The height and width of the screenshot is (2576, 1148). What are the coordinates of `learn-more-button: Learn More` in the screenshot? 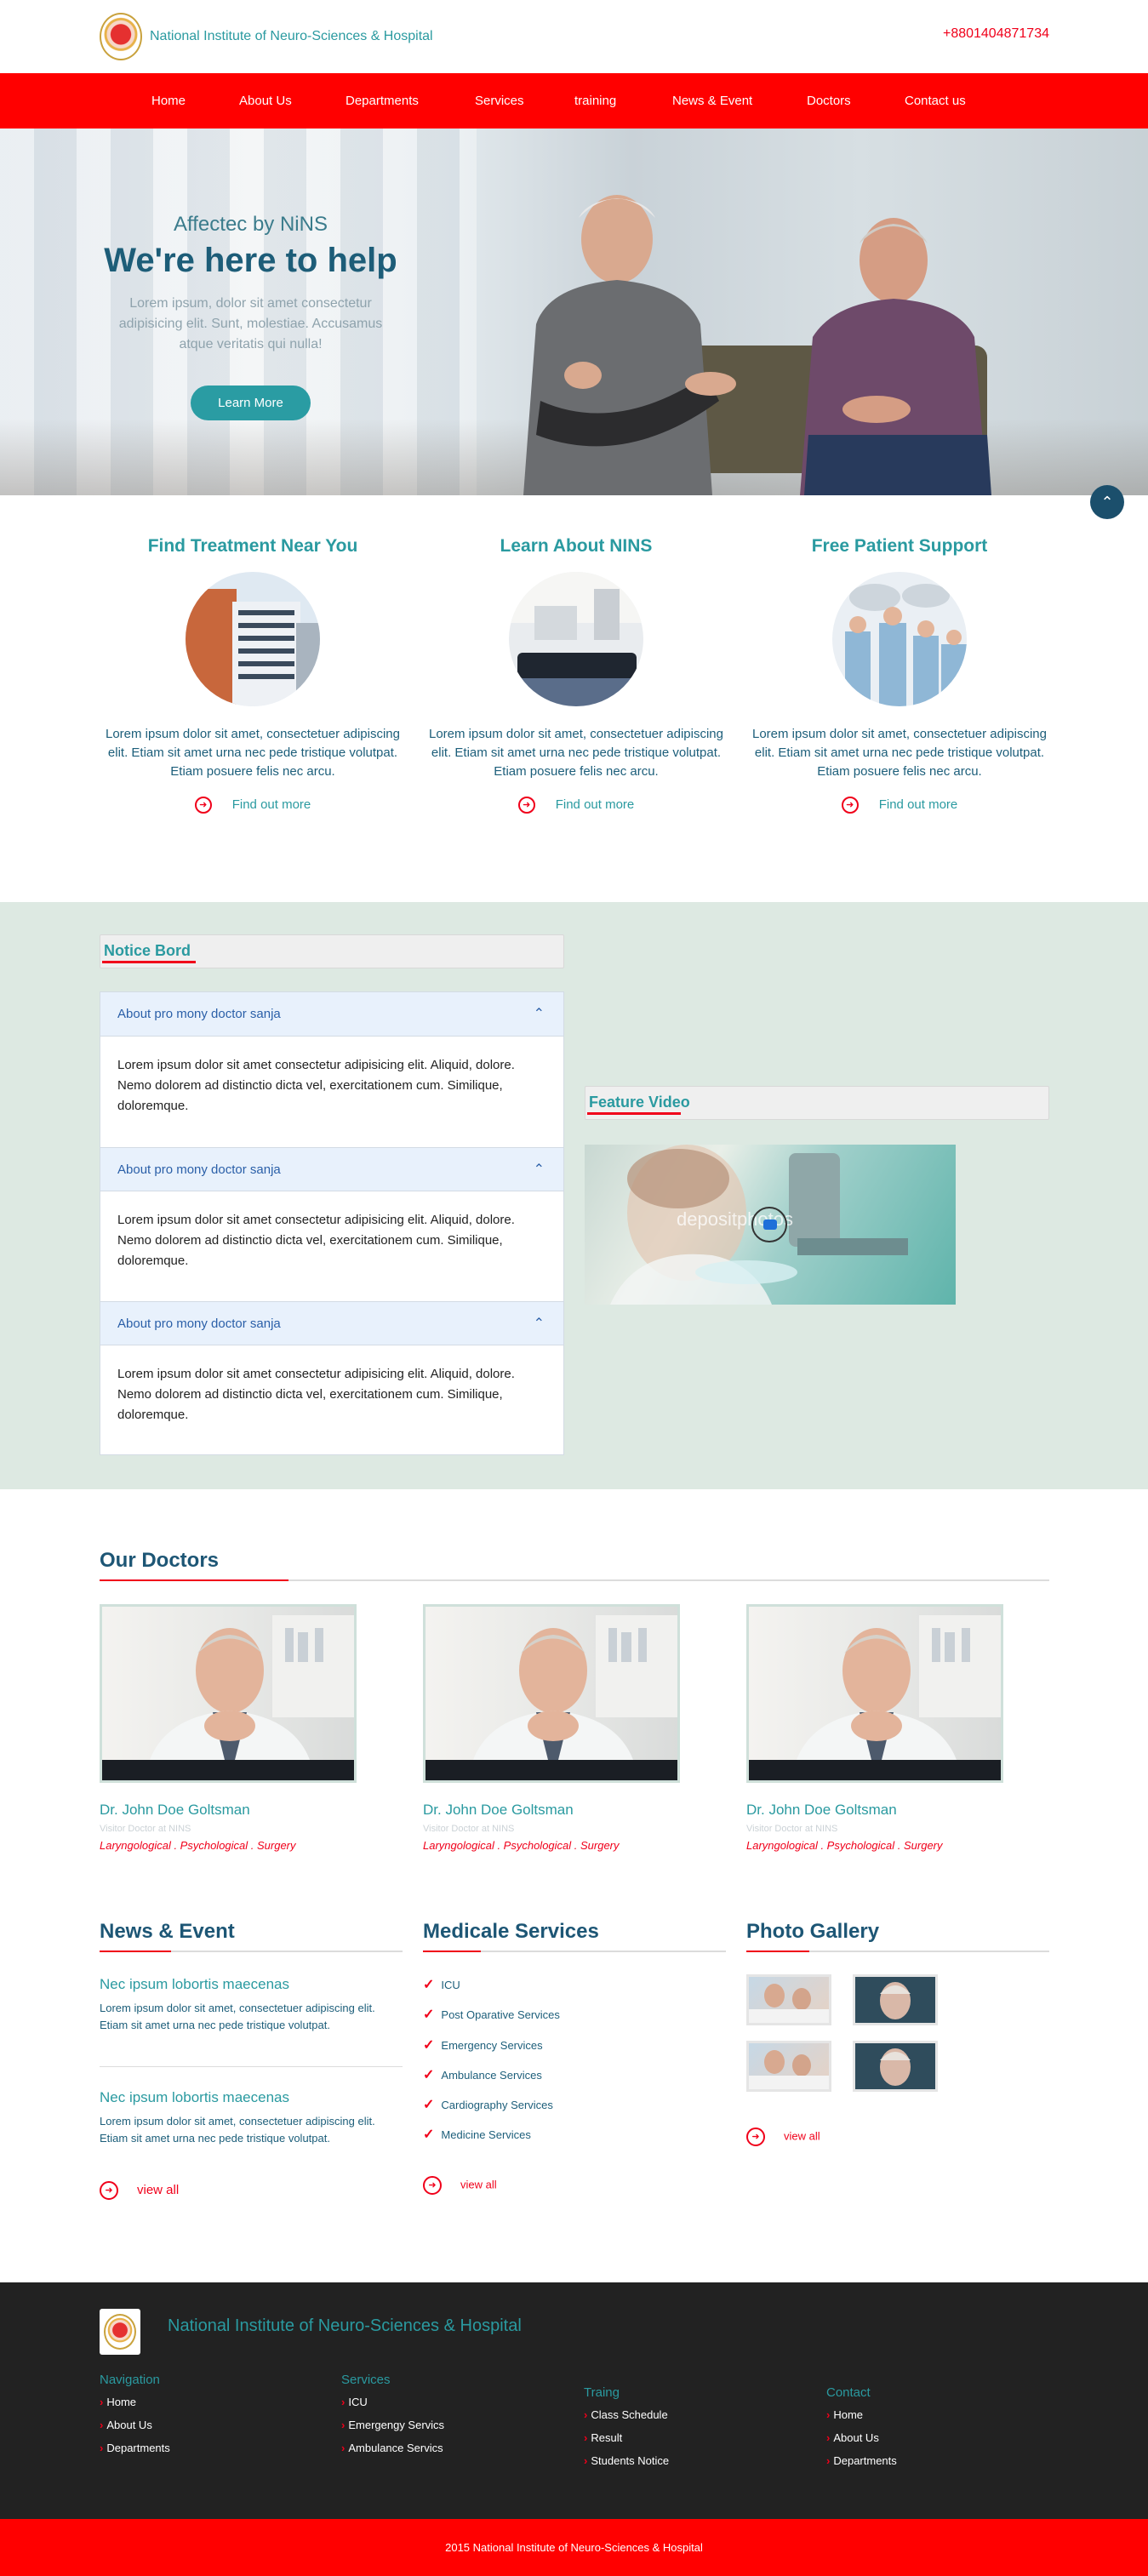 It's located at (251, 403).